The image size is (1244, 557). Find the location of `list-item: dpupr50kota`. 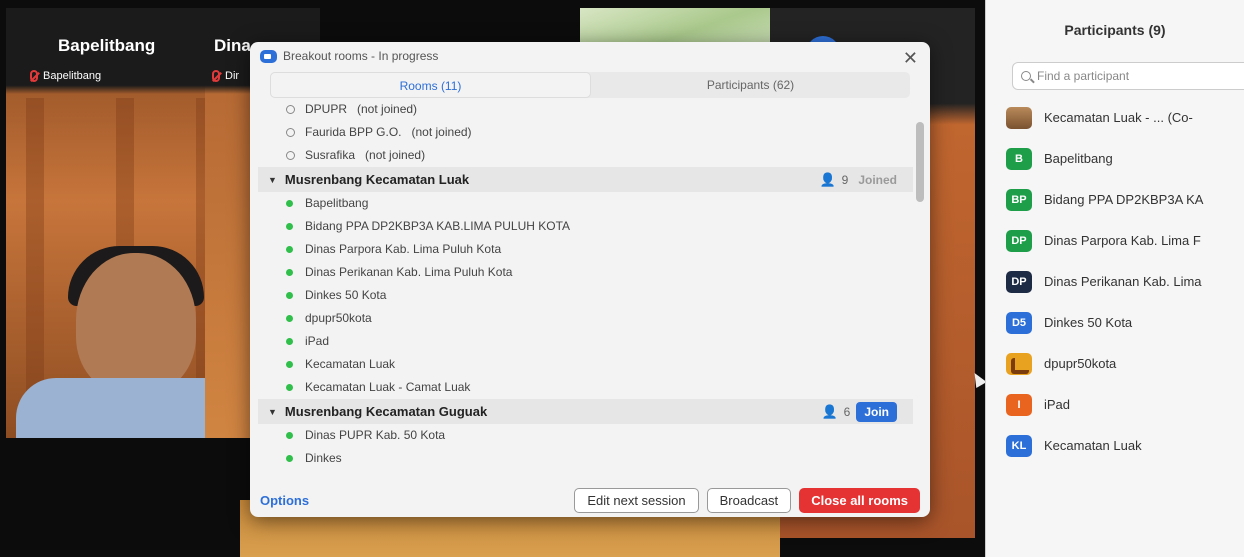

list-item: dpupr50kota is located at coordinates (585, 318).